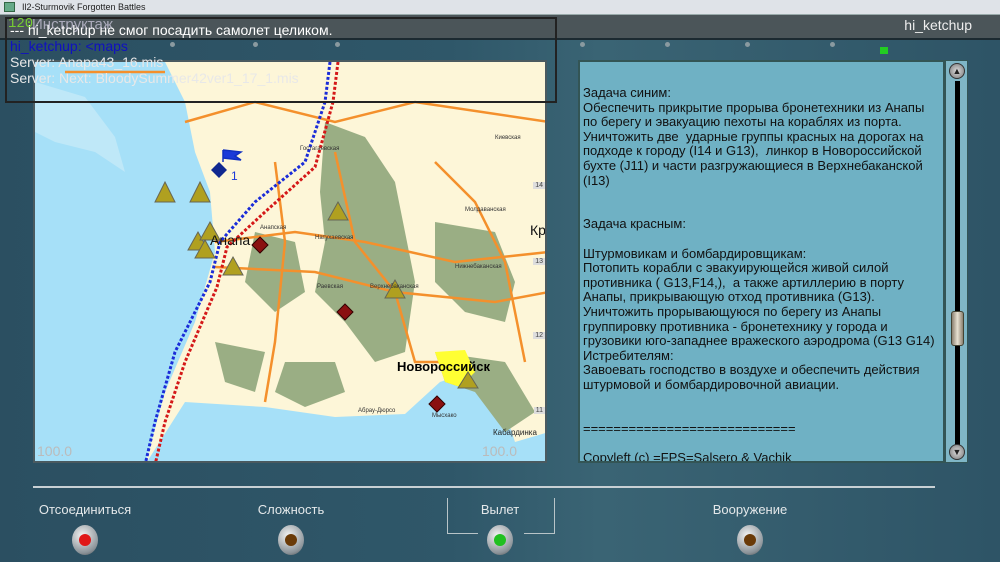 This screenshot has height=562, width=1000. I want to click on map-label: Гостагаевская, so click(320, 149).